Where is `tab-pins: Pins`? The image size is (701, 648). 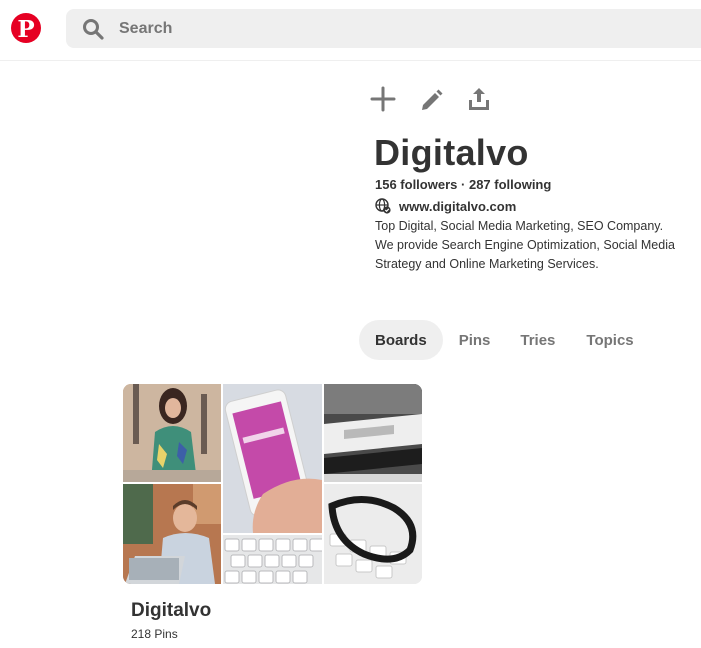
tab-pins: Pins is located at coordinates (475, 340).